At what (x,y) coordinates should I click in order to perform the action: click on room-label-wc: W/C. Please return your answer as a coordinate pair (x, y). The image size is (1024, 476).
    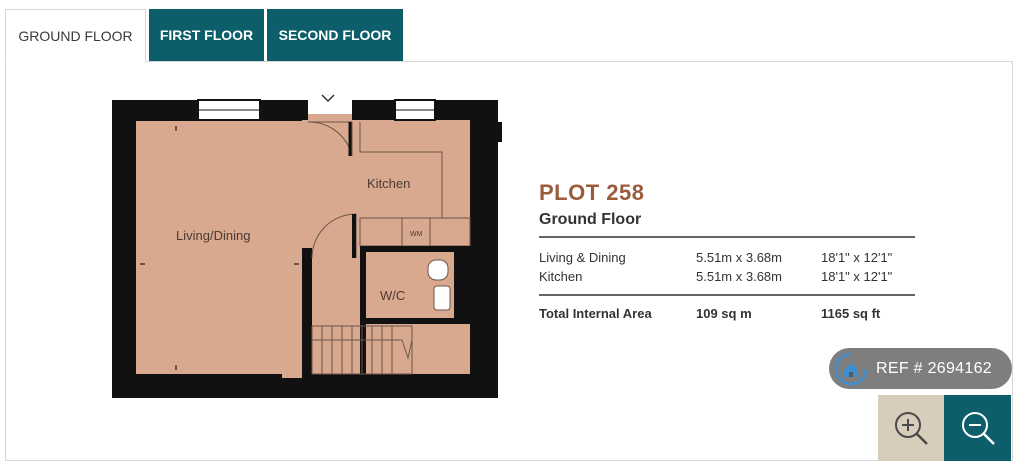
    Looking at the image, I should click on (392, 295).